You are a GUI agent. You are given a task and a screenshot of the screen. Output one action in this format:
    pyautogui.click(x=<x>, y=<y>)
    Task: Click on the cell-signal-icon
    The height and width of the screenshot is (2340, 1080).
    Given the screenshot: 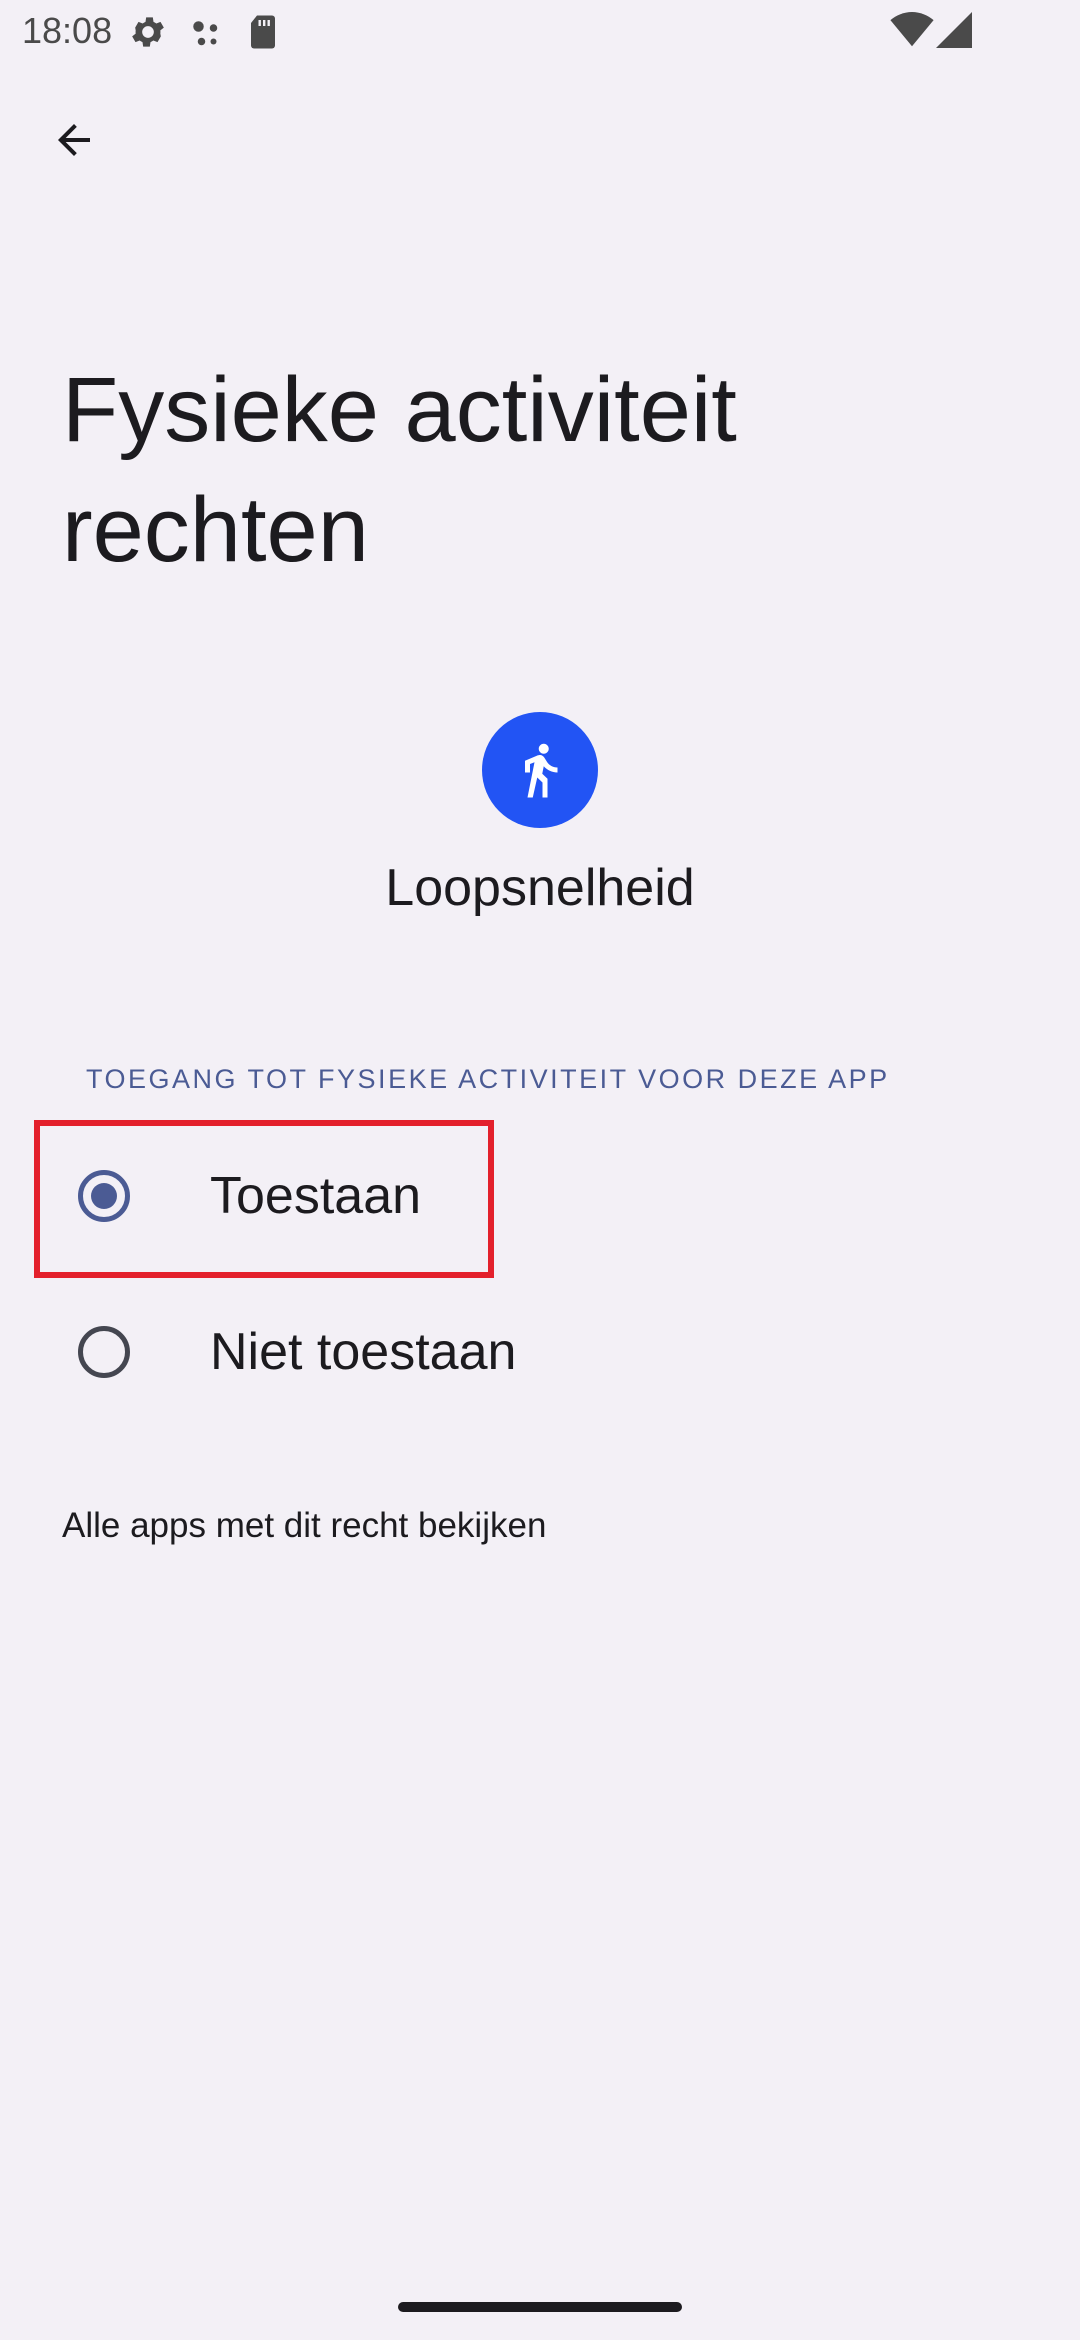 What is the action you would take?
    pyautogui.click(x=954, y=32)
    